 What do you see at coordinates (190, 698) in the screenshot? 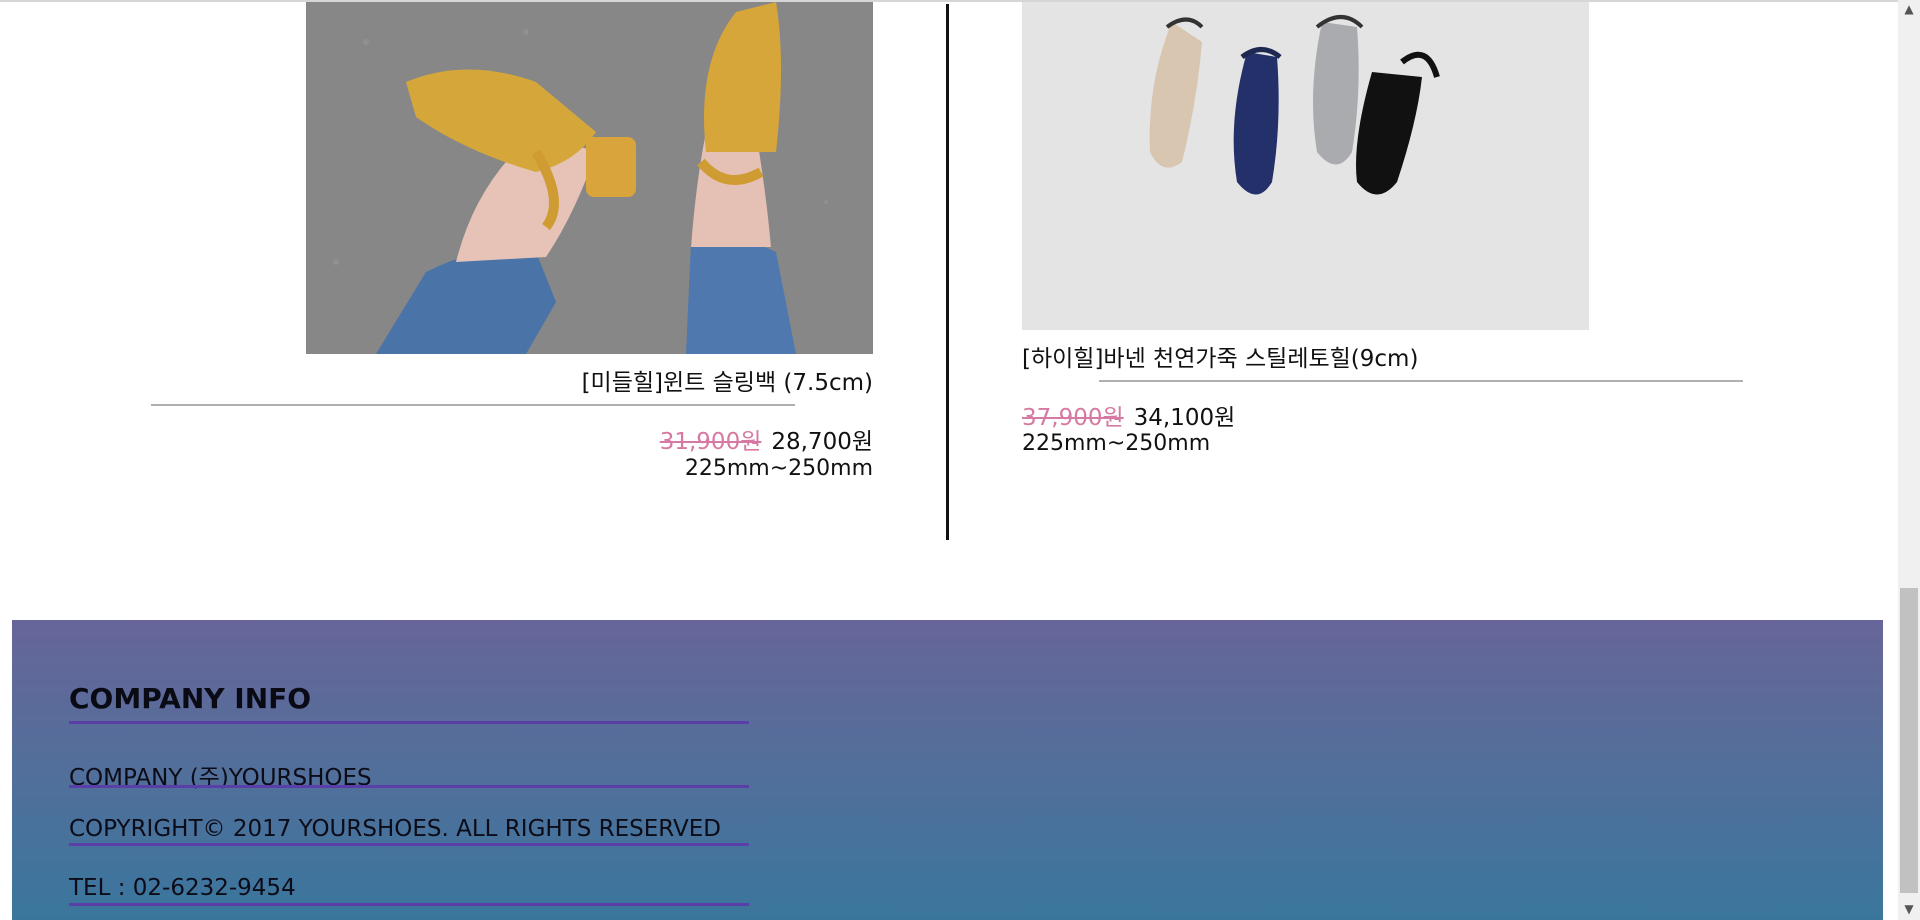
I see `company-info-heading: COMPANY INFO` at bounding box center [190, 698].